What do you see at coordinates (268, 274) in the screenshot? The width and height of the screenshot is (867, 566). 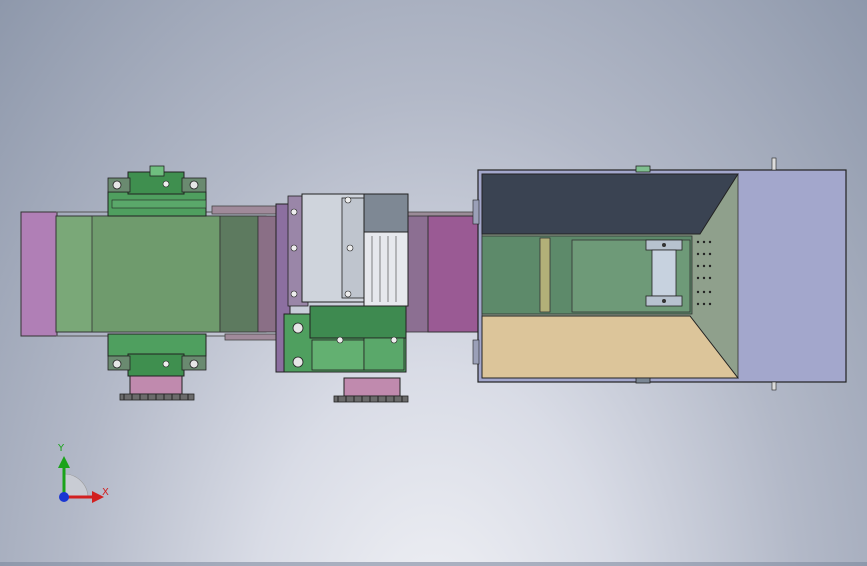 I see `belt-side-plate` at bounding box center [268, 274].